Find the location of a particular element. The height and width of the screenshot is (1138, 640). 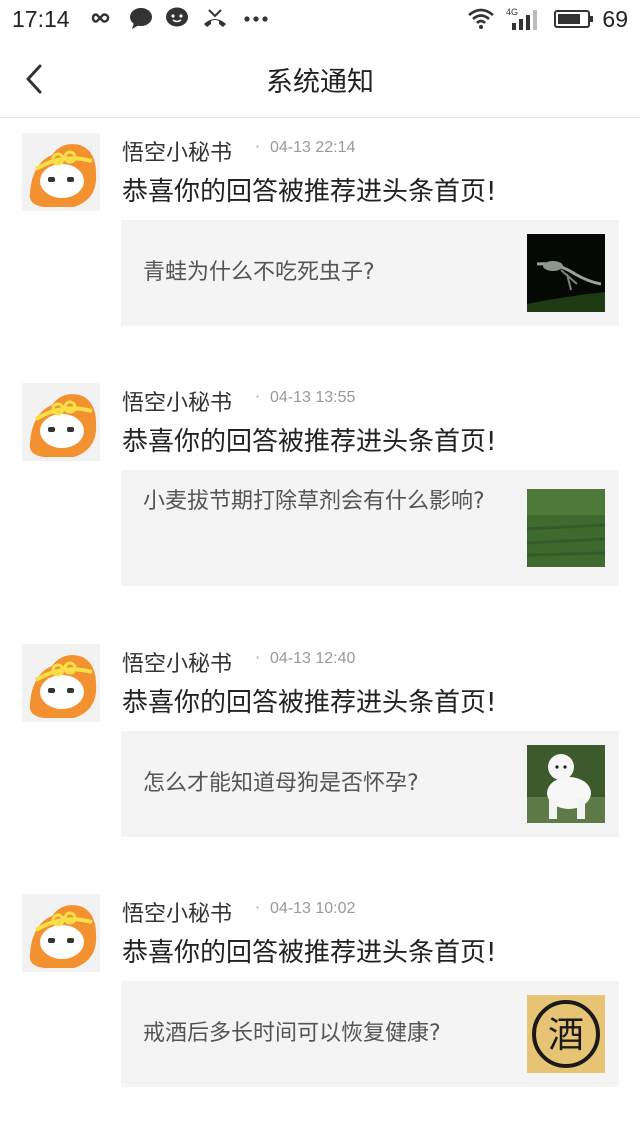

header-bar: 系统通知 is located at coordinates (320, 79).